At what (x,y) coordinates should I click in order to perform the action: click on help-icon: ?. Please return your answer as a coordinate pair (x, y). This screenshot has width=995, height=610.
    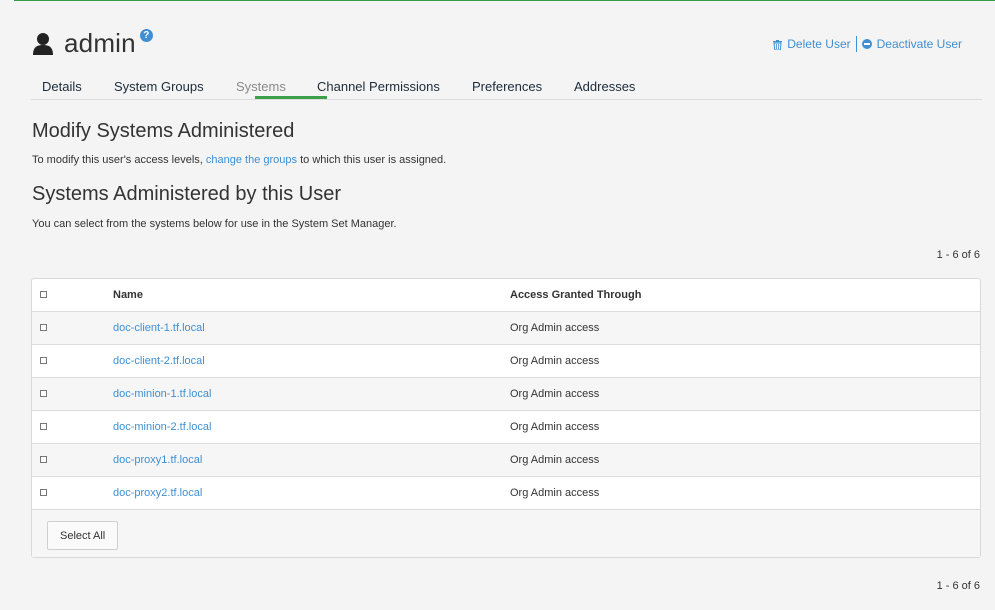
    Looking at the image, I should click on (146, 35).